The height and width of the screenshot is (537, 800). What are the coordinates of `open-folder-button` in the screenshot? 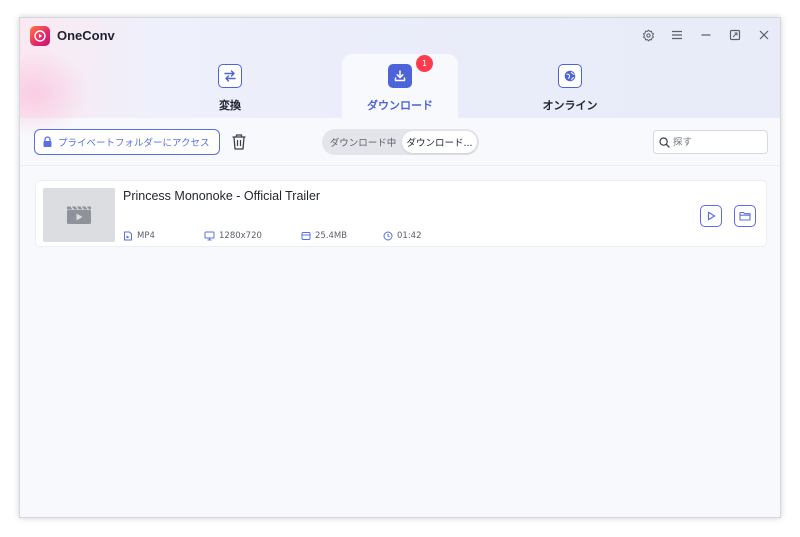 It's located at (745, 216).